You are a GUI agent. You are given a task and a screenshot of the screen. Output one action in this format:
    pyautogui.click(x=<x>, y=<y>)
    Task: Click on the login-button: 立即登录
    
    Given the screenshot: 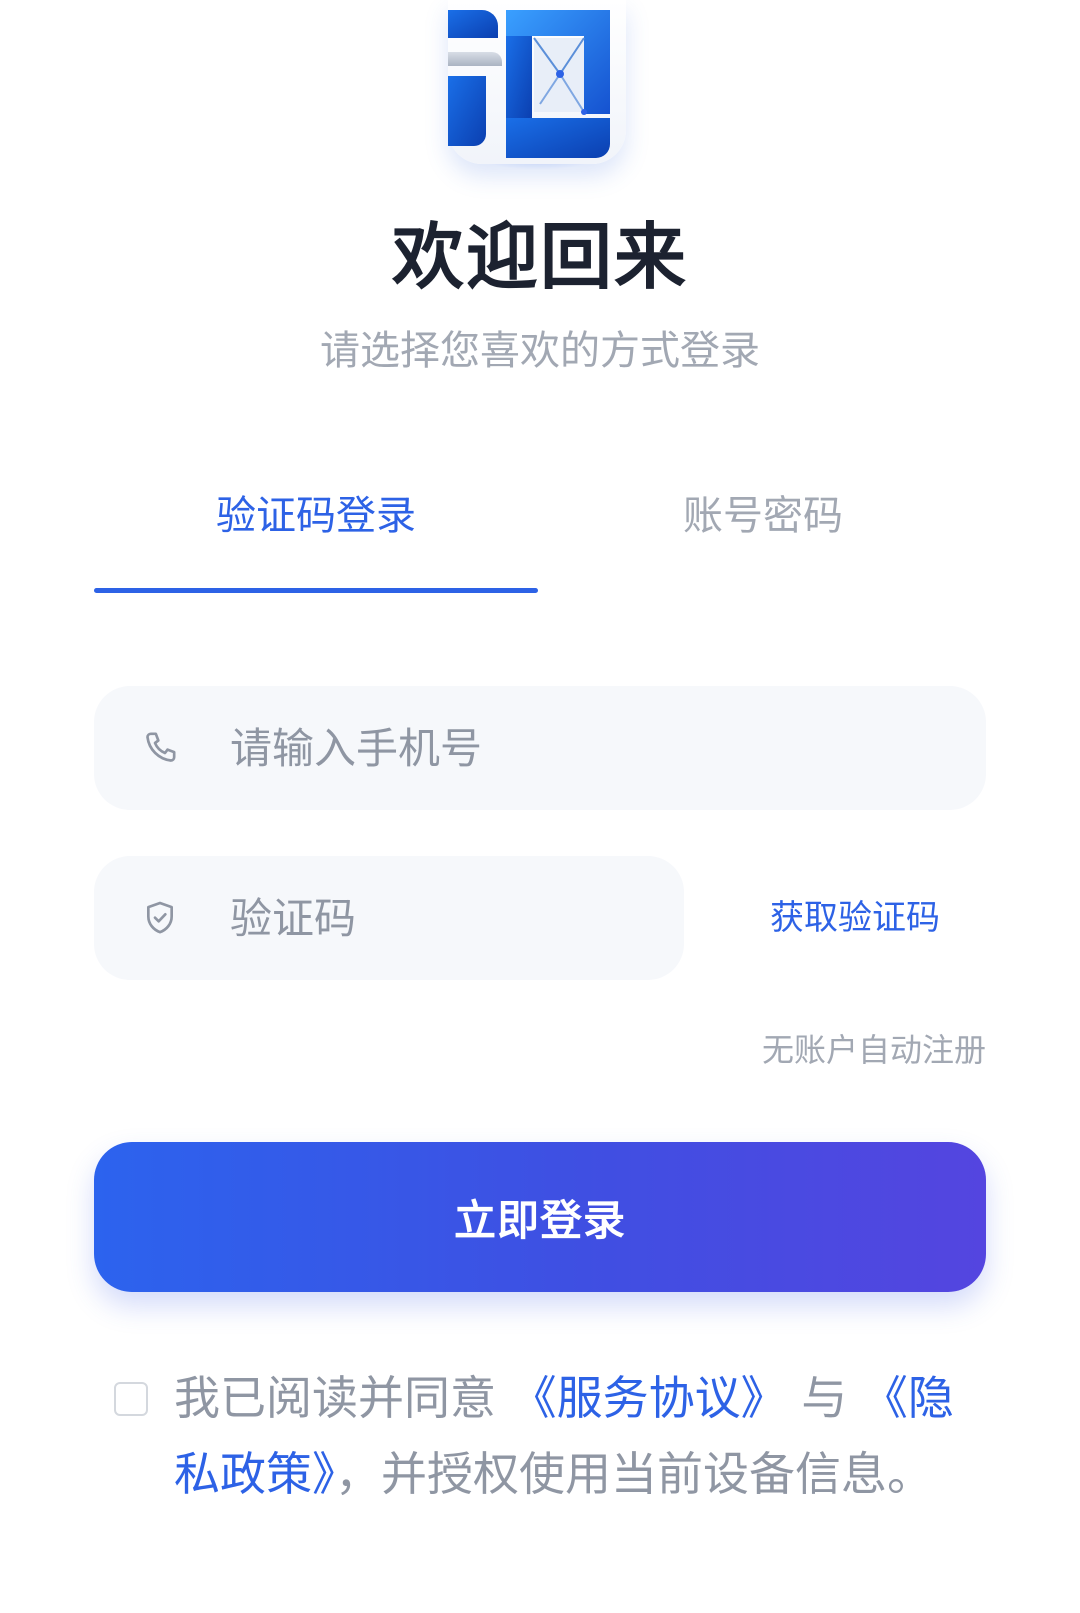 What is the action you would take?
    pyautogui.click(x=540, y=1217)
    